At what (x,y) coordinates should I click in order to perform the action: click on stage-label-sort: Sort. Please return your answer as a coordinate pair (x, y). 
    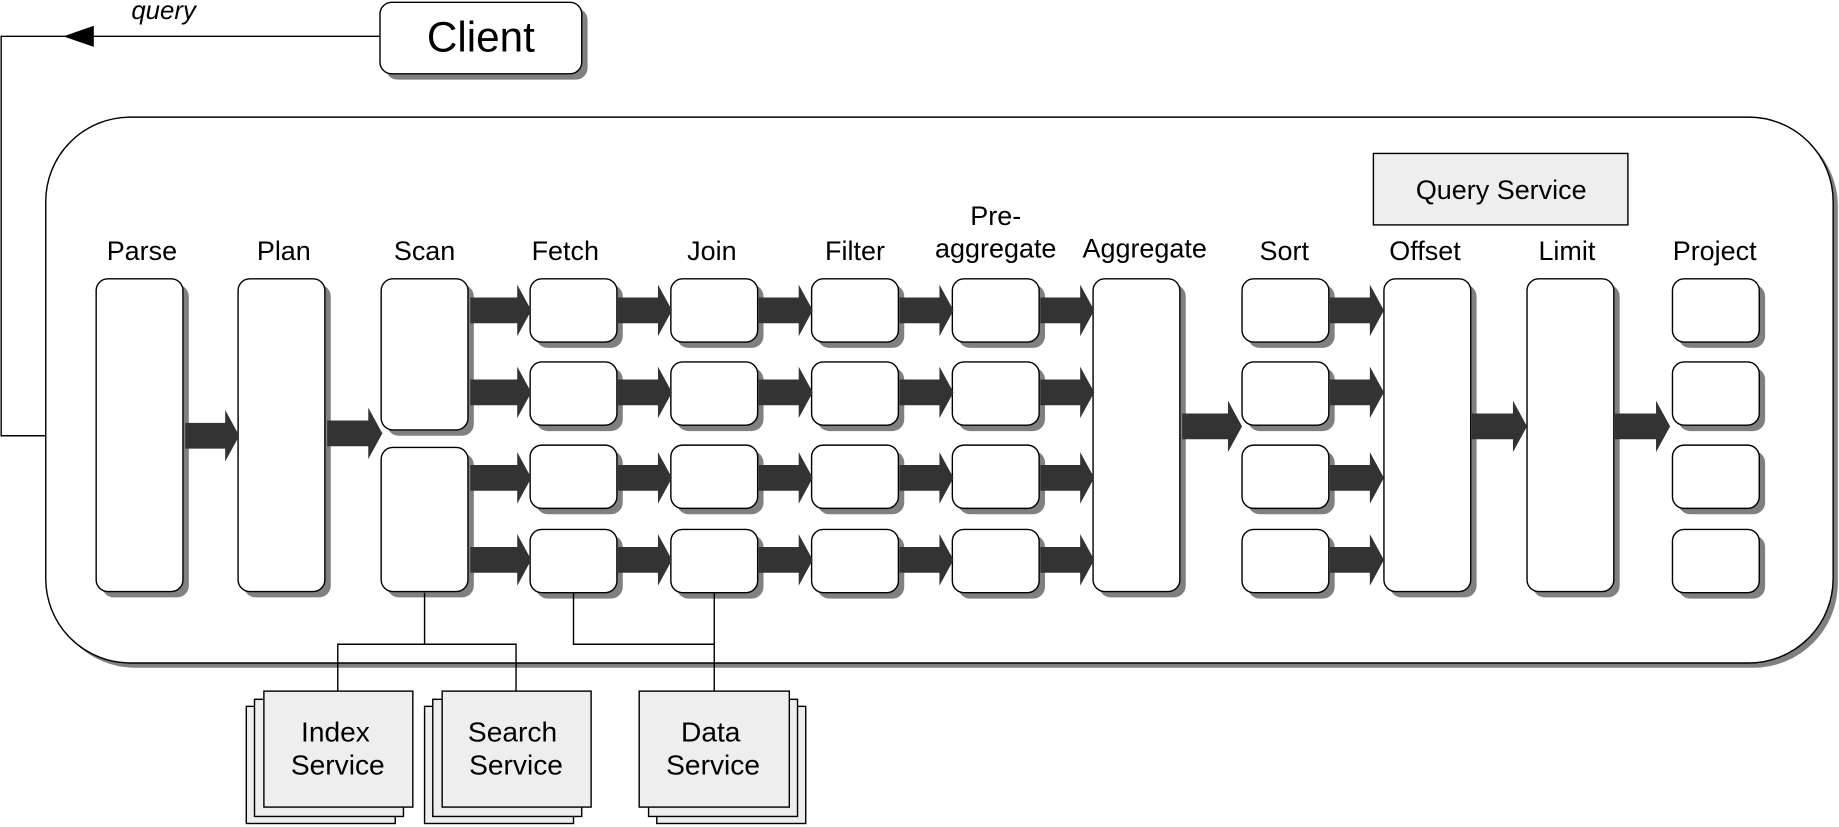
    Looking at the image, I should click on (1285, 251).